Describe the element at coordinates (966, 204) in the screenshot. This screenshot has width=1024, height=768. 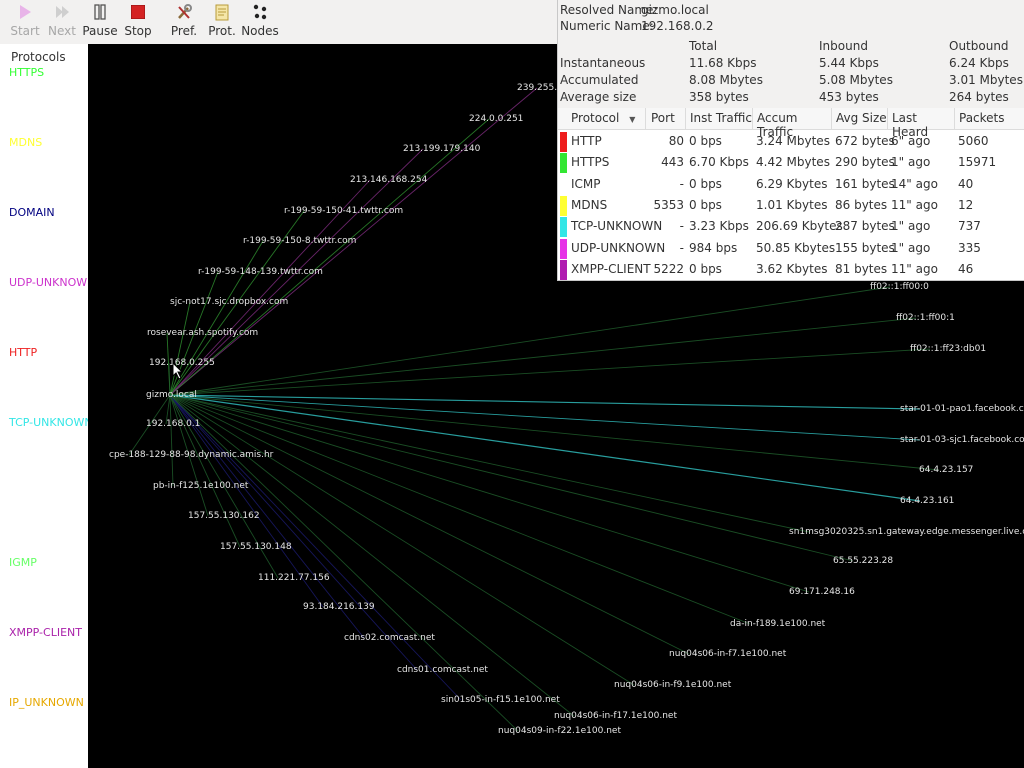
I see `protocol-packets-cell: 12` at that location.